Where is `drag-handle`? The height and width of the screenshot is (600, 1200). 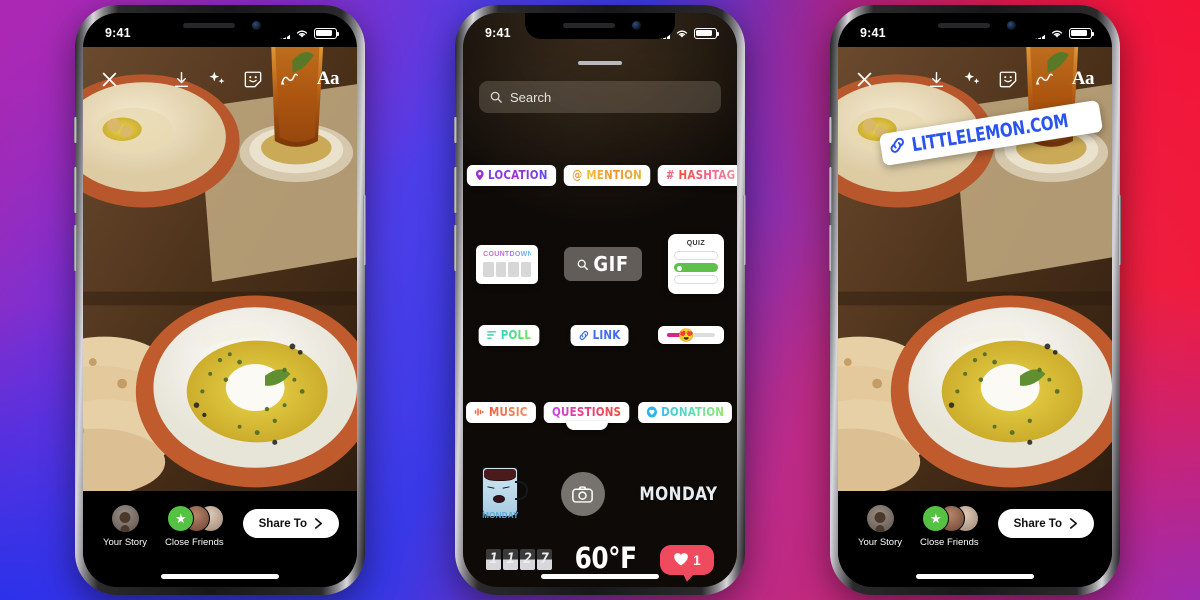
drag-handle is located at coordinates (600, 63).